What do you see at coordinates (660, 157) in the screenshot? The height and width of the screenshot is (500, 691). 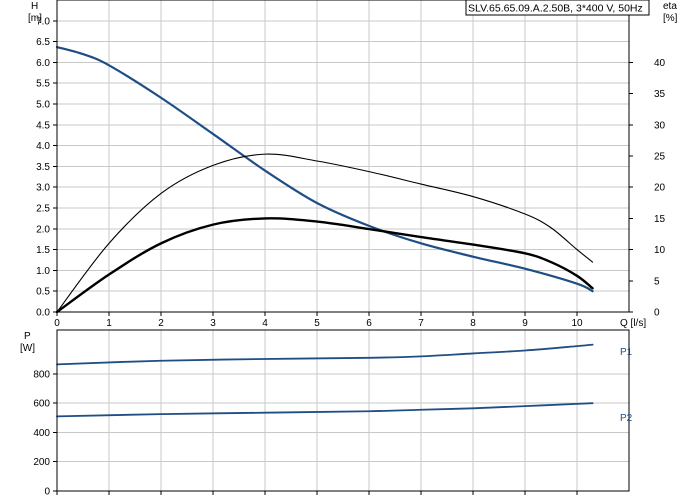 I see `eta-tick-label: 25` at bounding box center [660, 157].